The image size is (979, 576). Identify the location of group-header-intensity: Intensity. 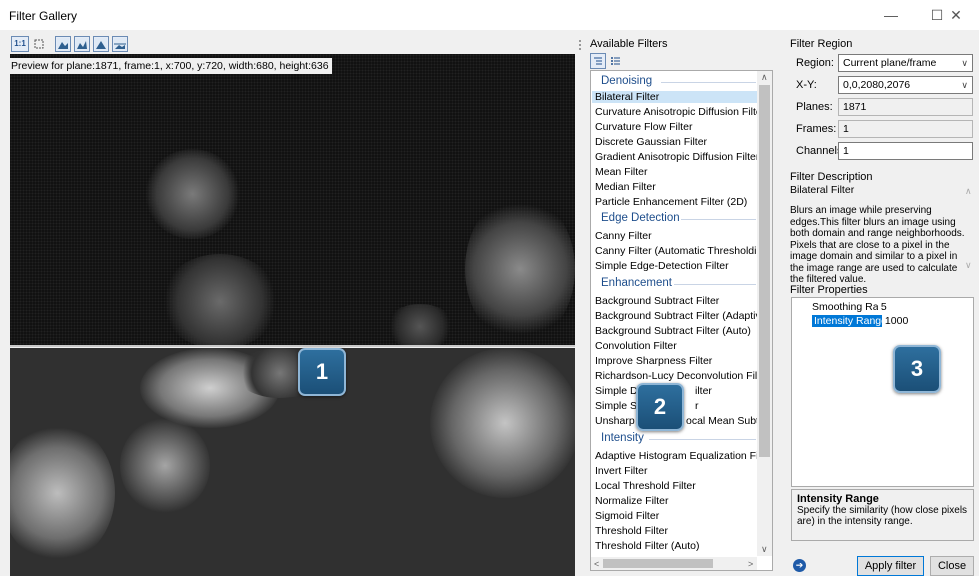
(622, 438).